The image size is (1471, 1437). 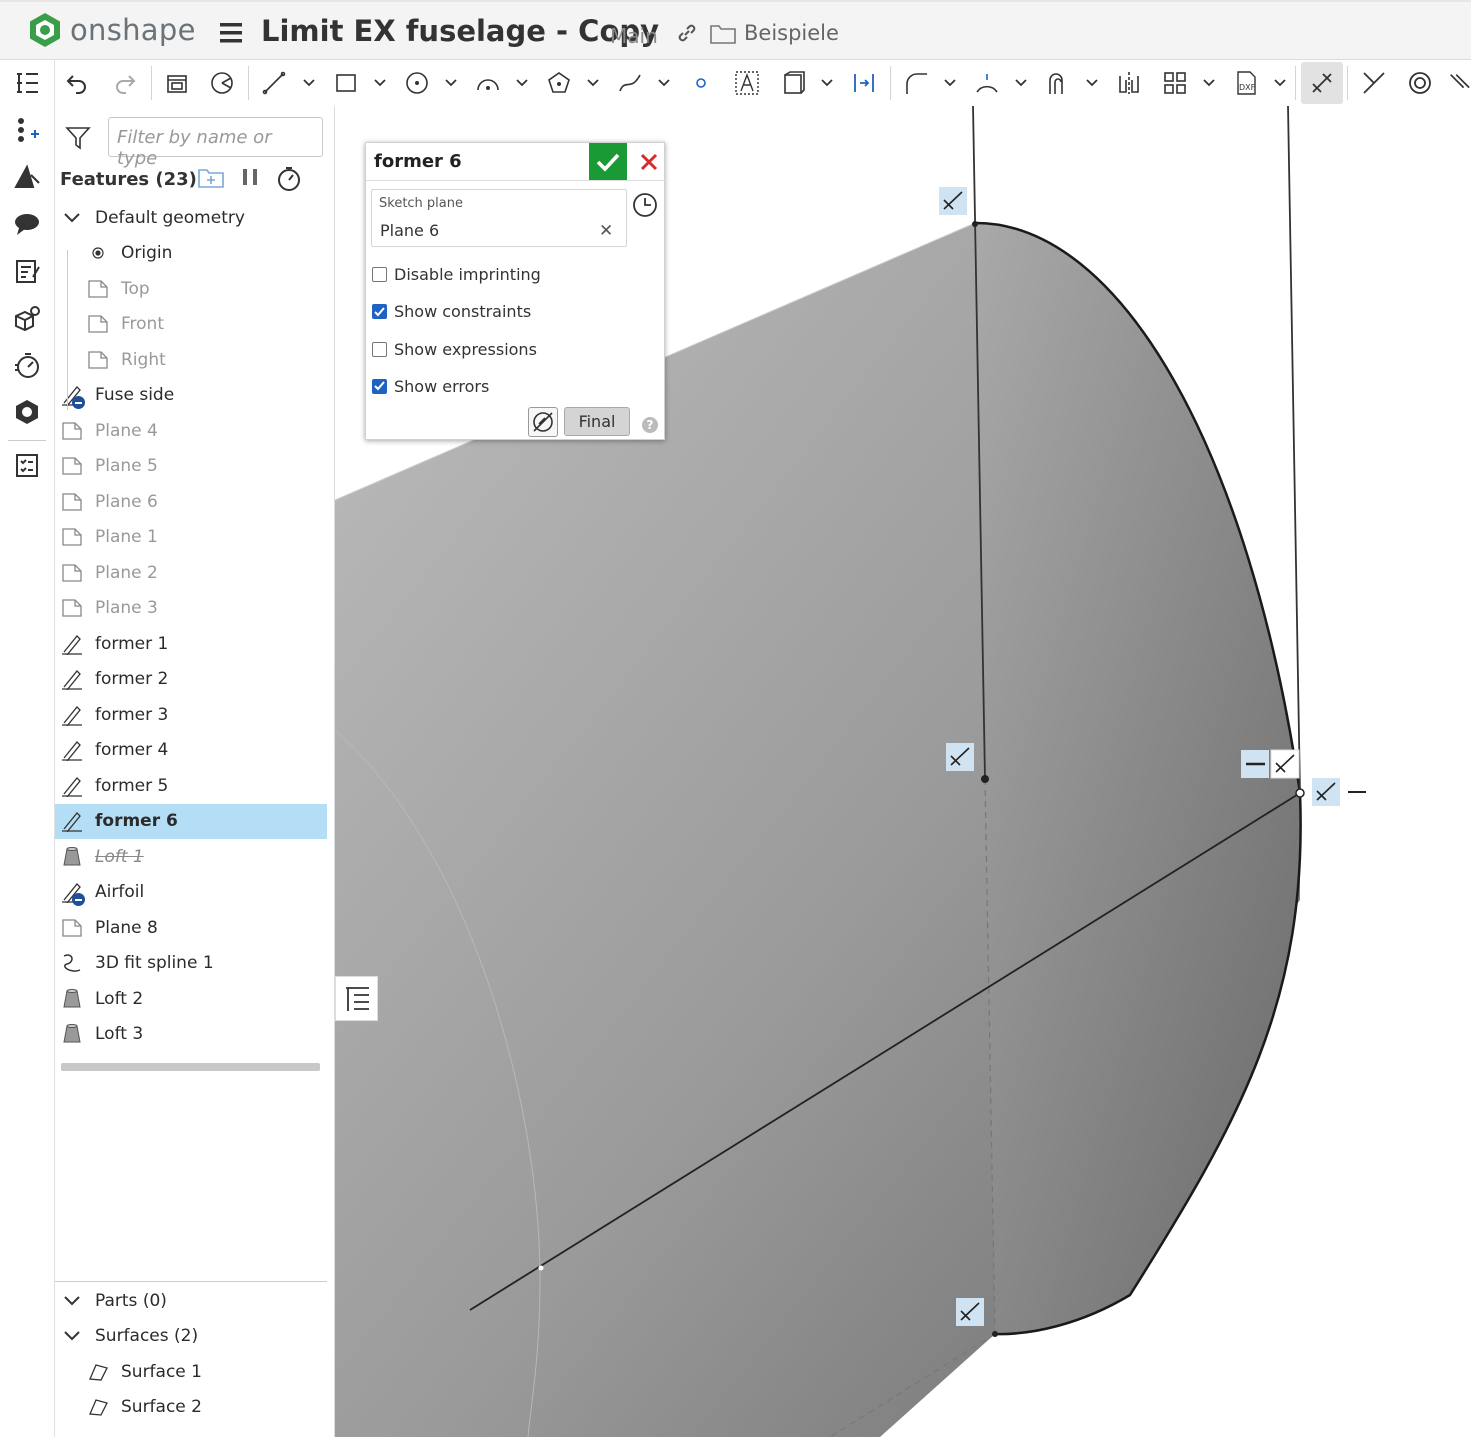 I want to click on feature-list-item: former 5, so click(x=191, y=786).